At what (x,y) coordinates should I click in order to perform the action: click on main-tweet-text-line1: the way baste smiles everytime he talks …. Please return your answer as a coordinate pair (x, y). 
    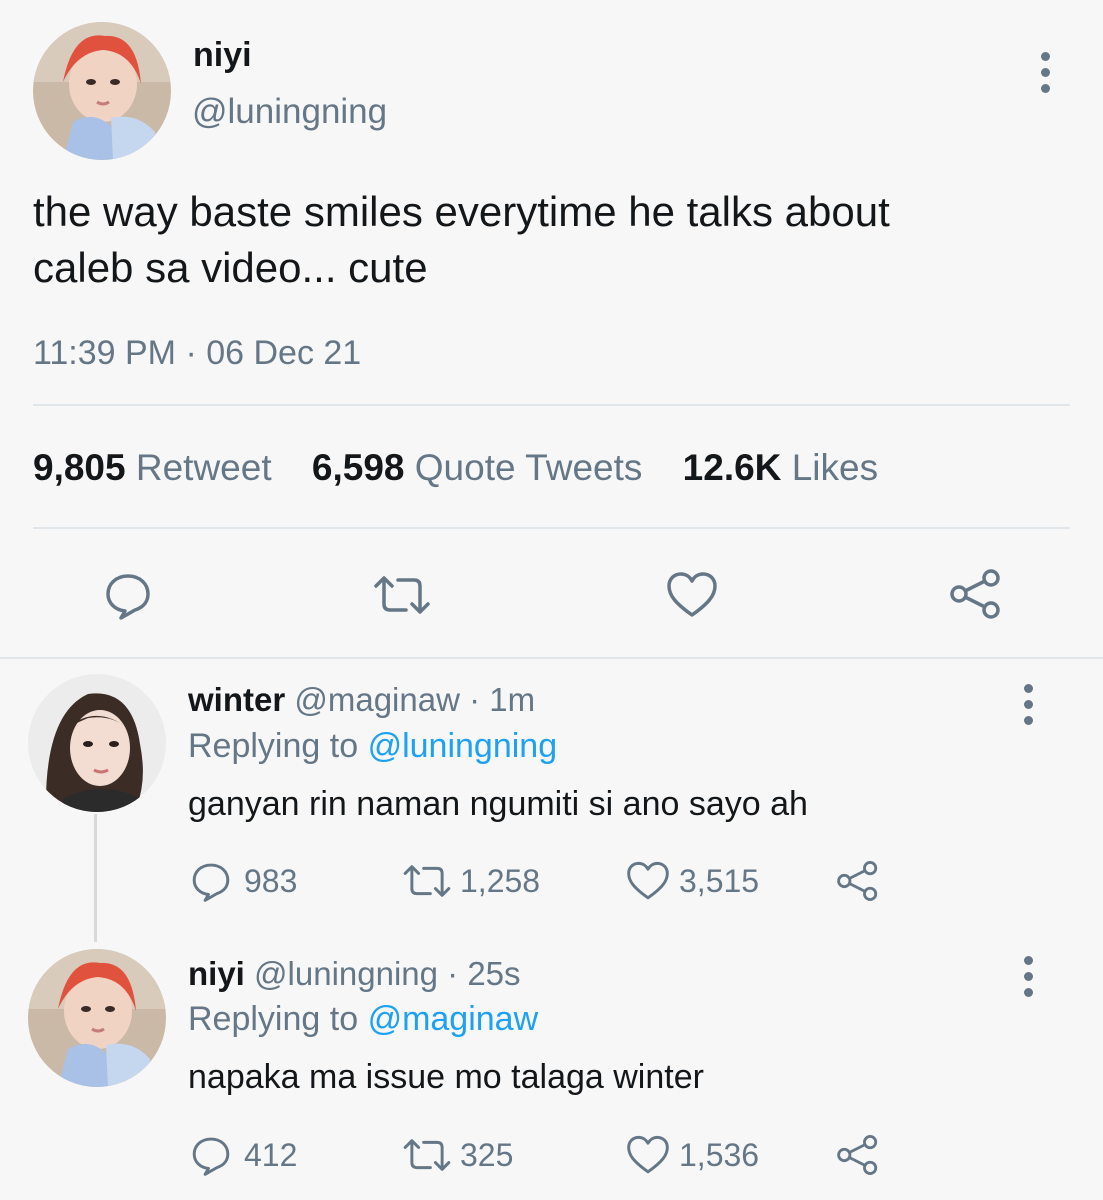
    Looking at the image, I should click on (461, 211).